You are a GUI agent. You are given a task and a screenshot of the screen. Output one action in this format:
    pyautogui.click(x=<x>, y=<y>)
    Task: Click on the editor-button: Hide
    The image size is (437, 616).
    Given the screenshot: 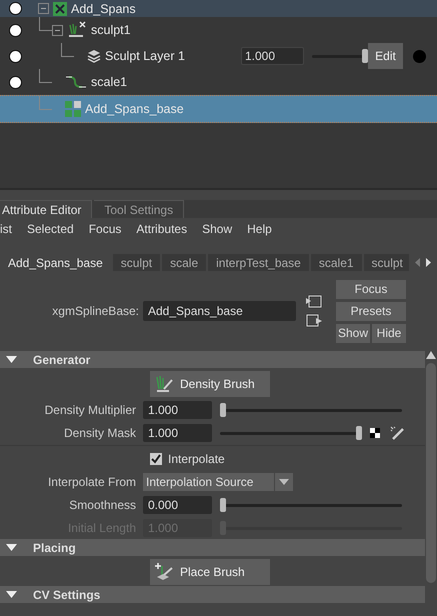 What is the action you would take?
    pyautogui.click(x=389, y=333)
    